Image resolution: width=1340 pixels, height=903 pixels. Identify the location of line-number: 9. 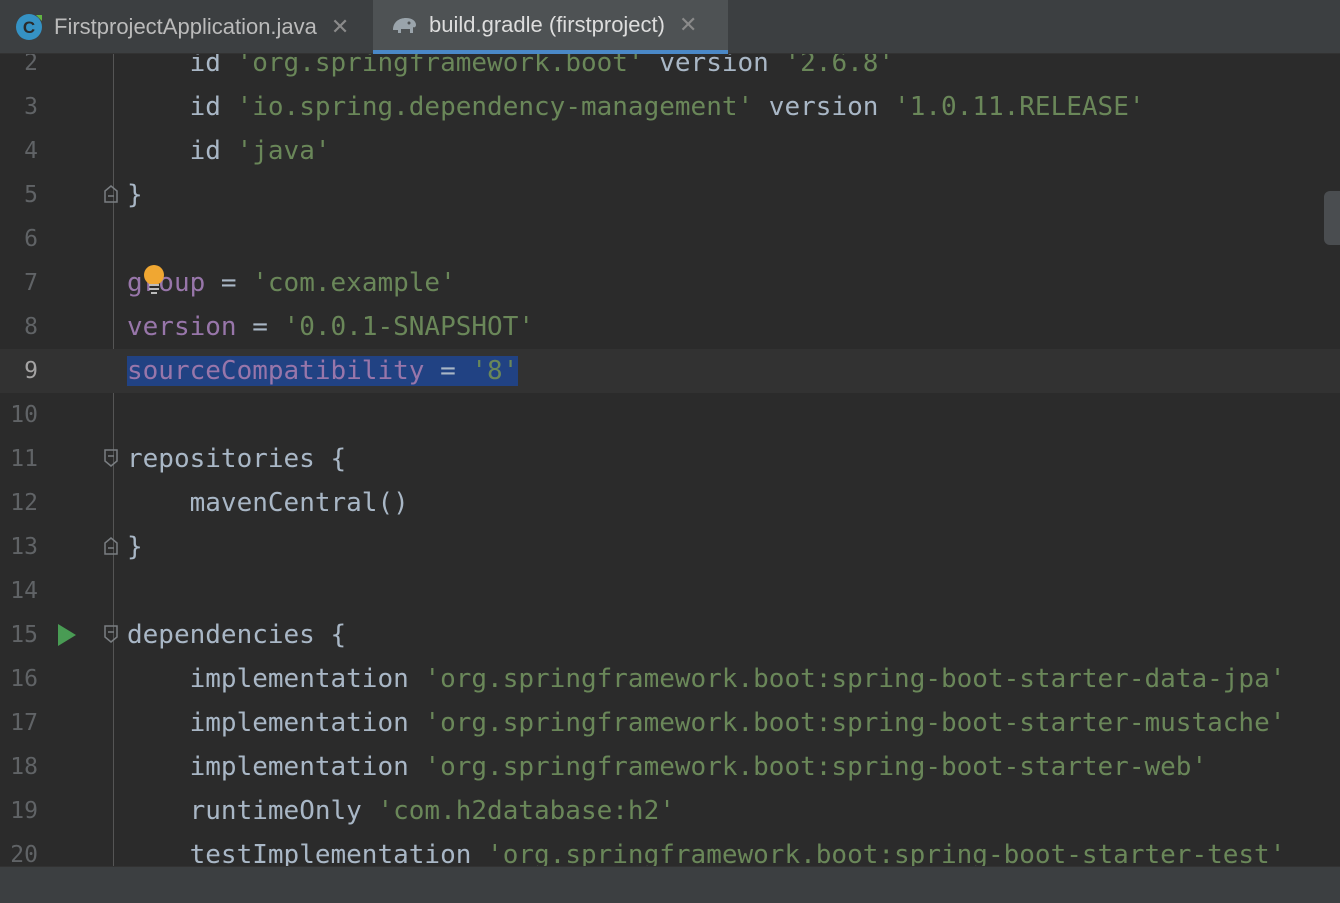
(19, 371).